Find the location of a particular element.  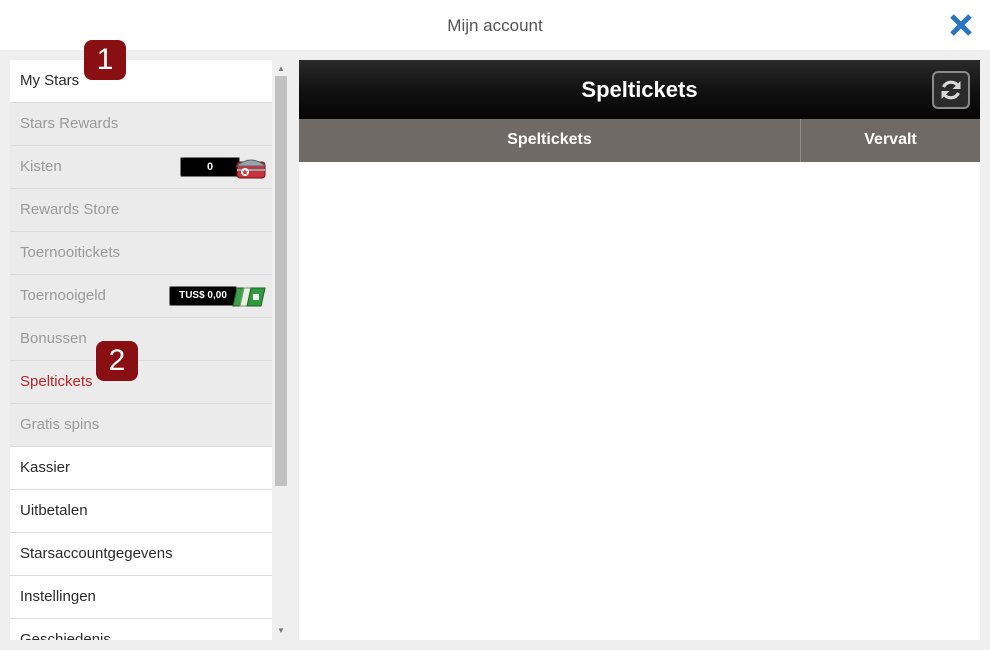

sidebar-item-label: Kassier is located at coordinates (45, 467).